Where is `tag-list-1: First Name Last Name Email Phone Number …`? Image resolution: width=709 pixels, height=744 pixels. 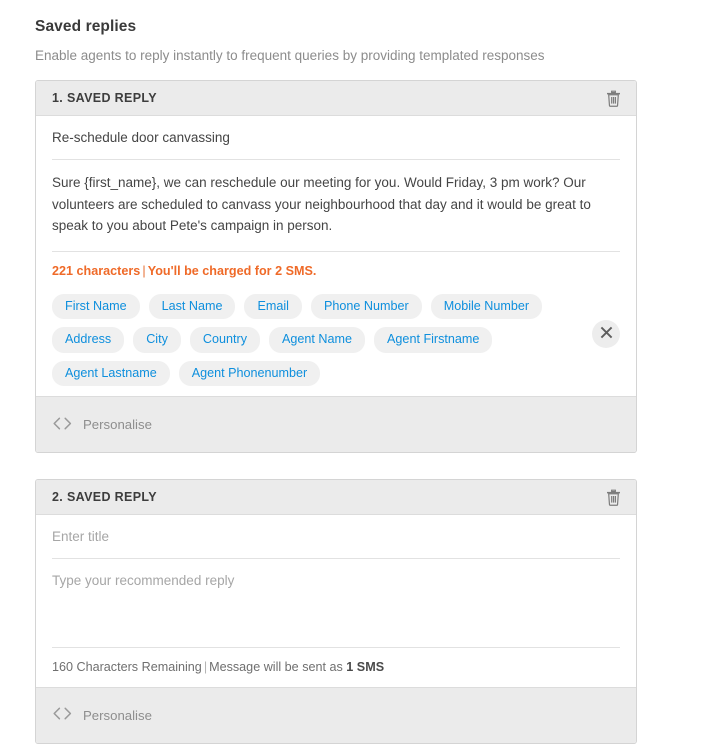 tag-list-1: First Name Last Name Email Phone Number … is located at coordinates (317, 339).